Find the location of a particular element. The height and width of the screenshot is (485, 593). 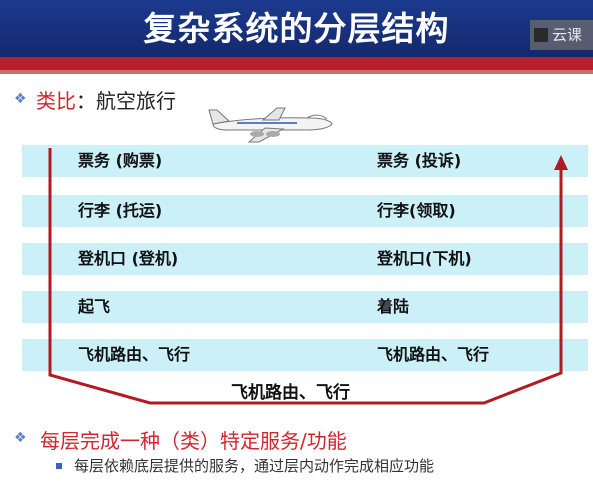

bottom-routing-label: 飞机路由、飞行 is located at coordinates (290, 393).